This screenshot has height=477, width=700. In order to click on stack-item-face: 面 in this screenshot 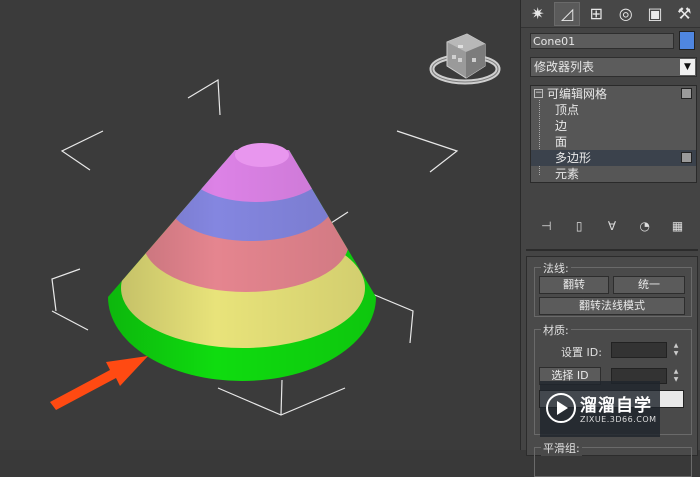, I will do `click(613, 142)`.